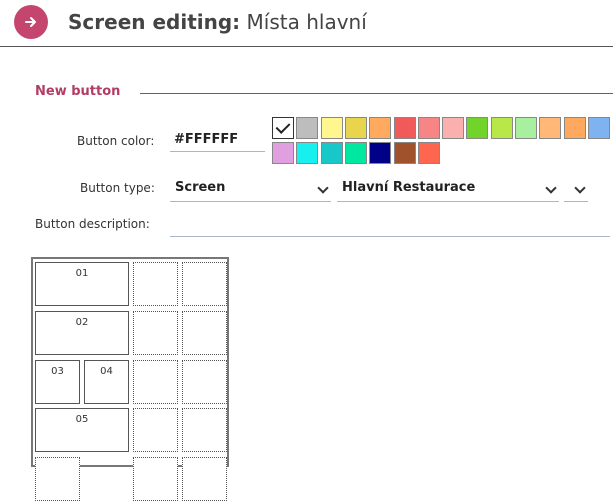 This screenshot has height=501, width=613. Describe the element at coordinates (106, 382) in the screenshot. I see `grid-button-04: 04` at that location.